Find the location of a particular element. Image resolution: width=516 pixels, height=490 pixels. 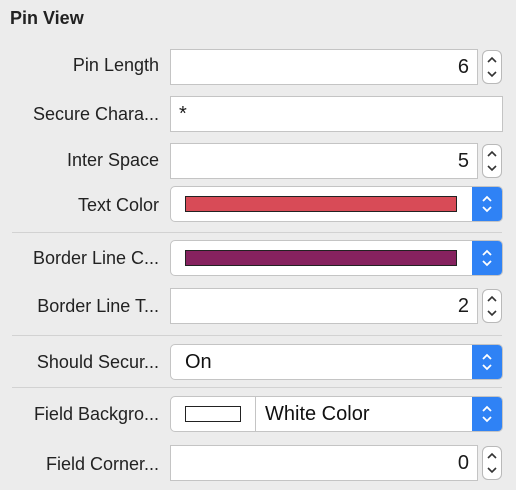

pin-length-stepper is located at coordinates (492, 67).